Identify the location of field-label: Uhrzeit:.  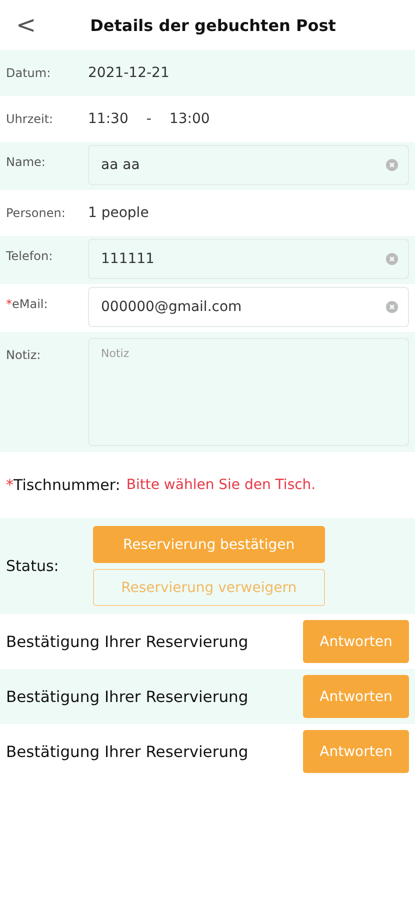
(30, 119).